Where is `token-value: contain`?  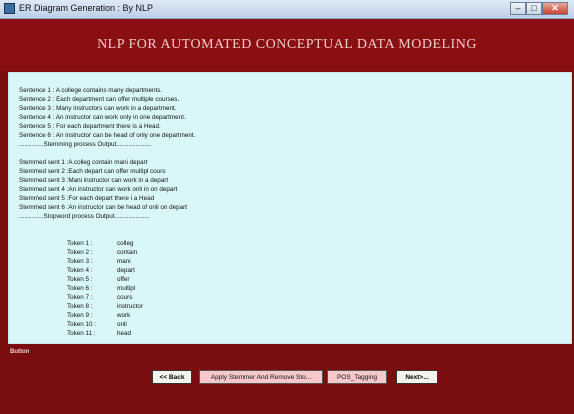 token-value: contain is located at coordinates (127, 252).